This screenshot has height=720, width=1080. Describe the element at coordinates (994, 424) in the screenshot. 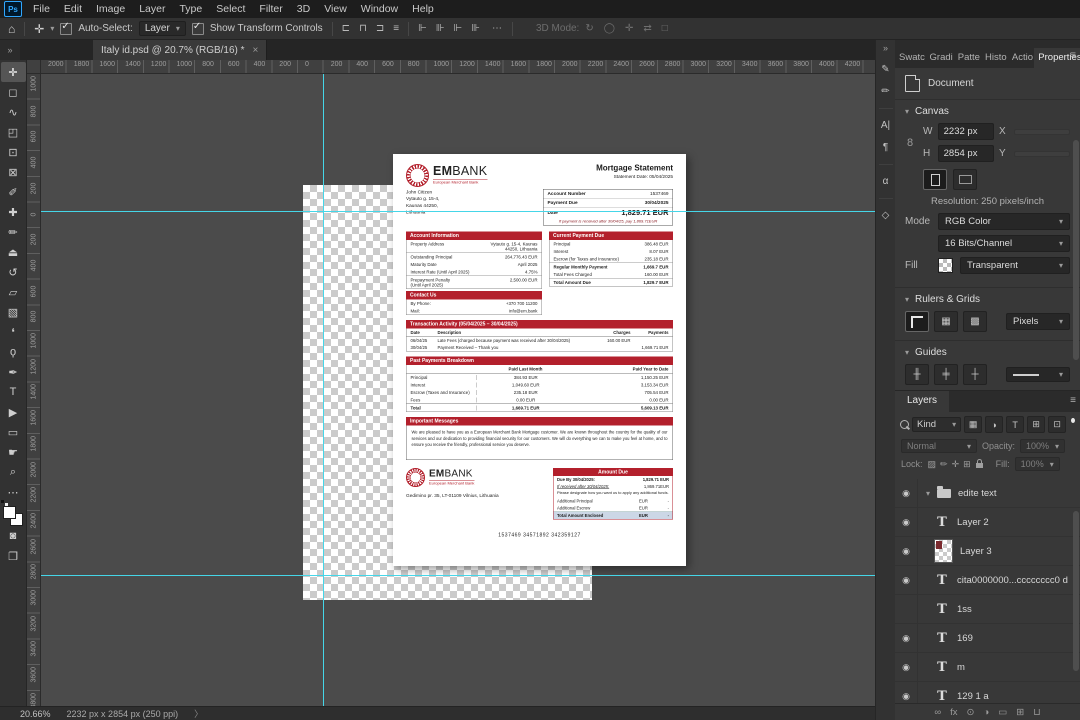

I see `layer-filter-icon: ◑` at that location.